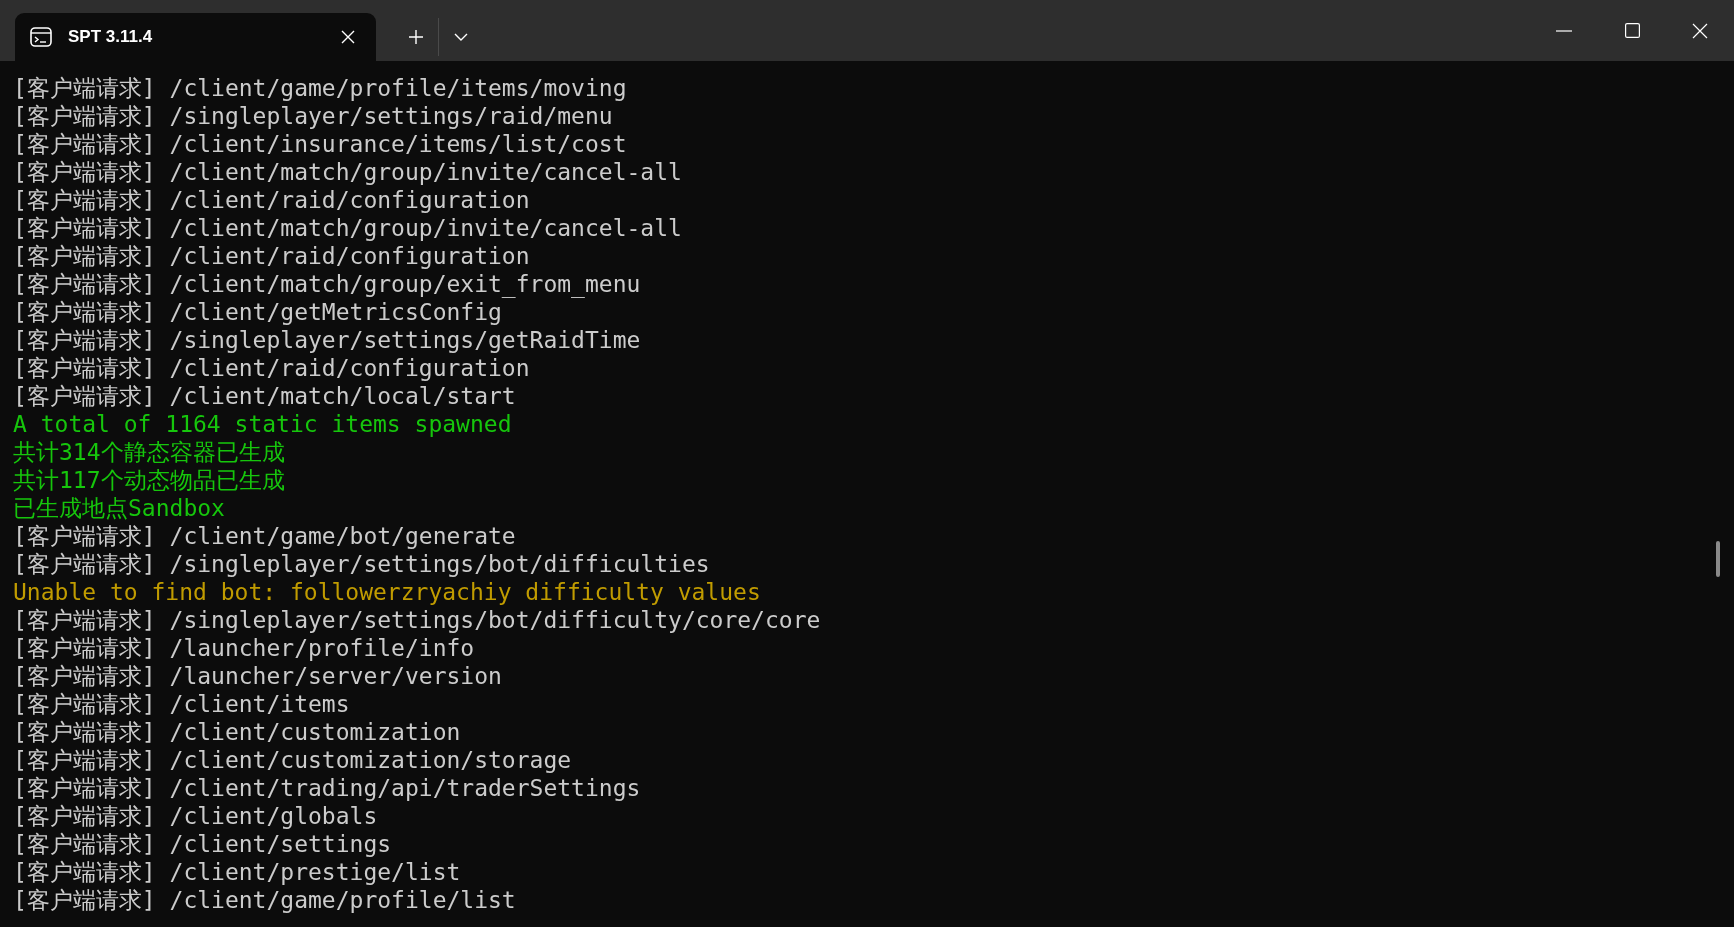 This screenshot has width=1734, height=927. What do you see at coordinates (1564, 30) in the screenshot?
I see `minimize-icon` at bounding box center [1564, 30].